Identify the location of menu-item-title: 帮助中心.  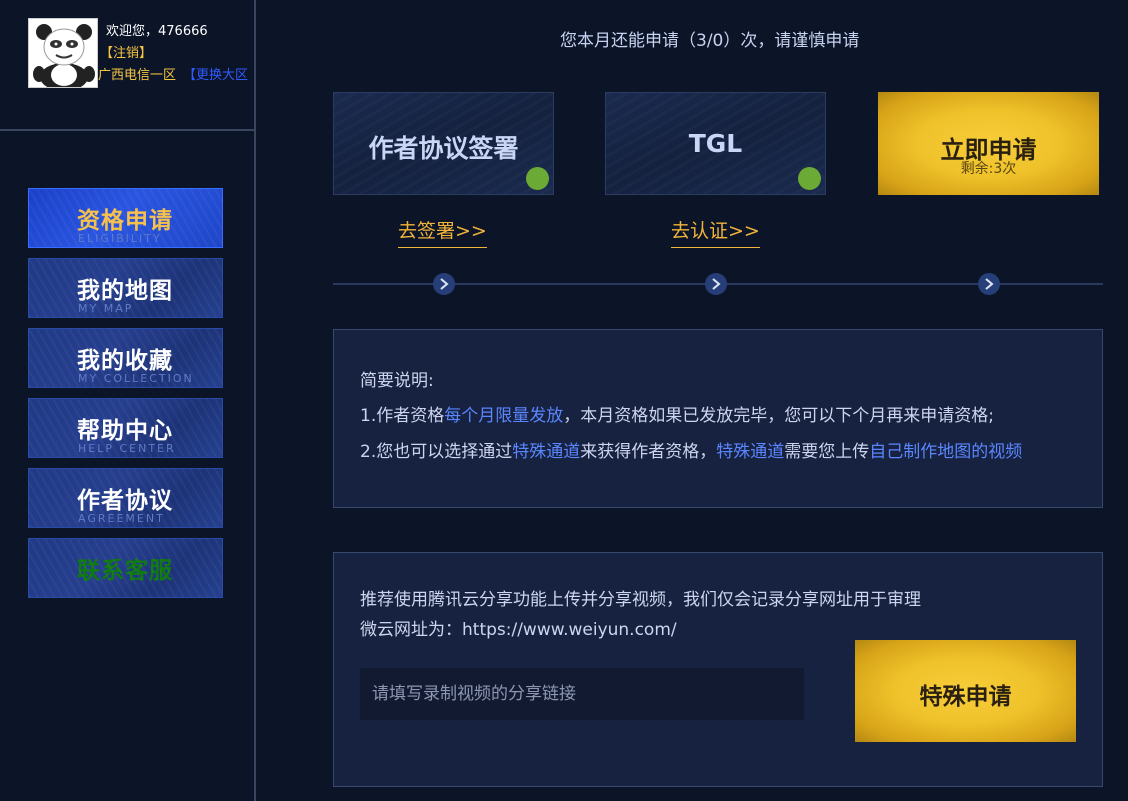
(125, 431).